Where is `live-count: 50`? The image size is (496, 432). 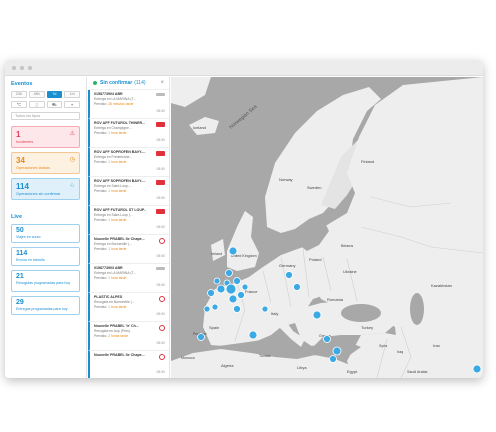 live-count: 50 is located at coordinates (20, 230).